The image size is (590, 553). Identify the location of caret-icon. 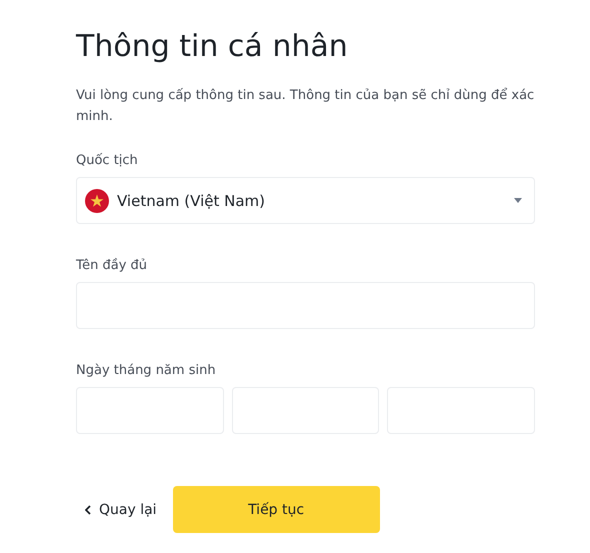
(518, 200).